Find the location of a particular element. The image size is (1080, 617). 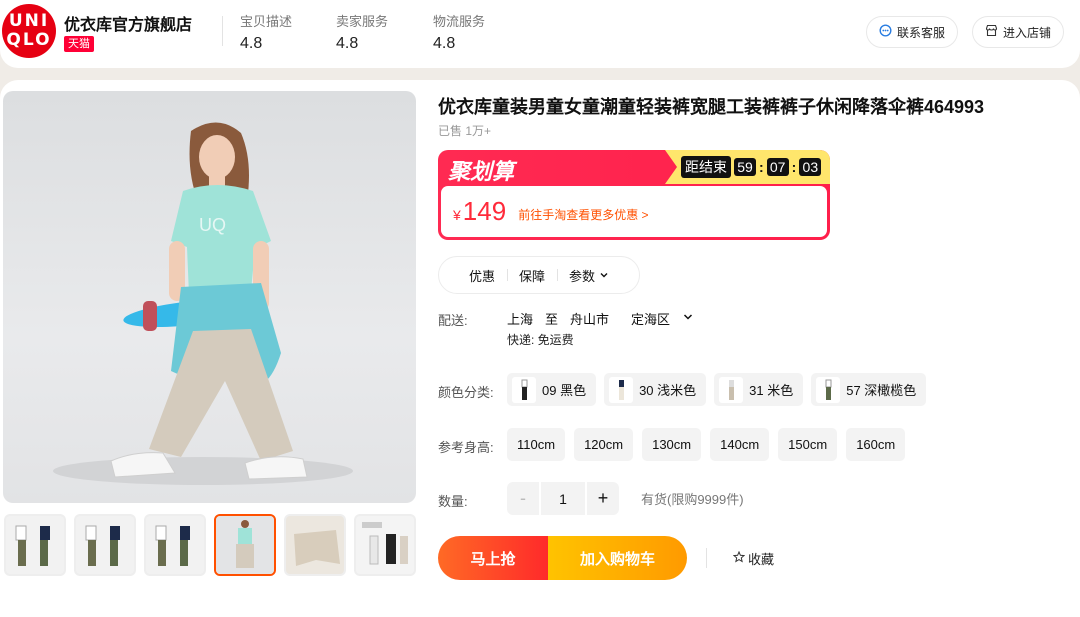

countdown: 距结束 59 : 07 : 03 is located at coordinates (747, 167).